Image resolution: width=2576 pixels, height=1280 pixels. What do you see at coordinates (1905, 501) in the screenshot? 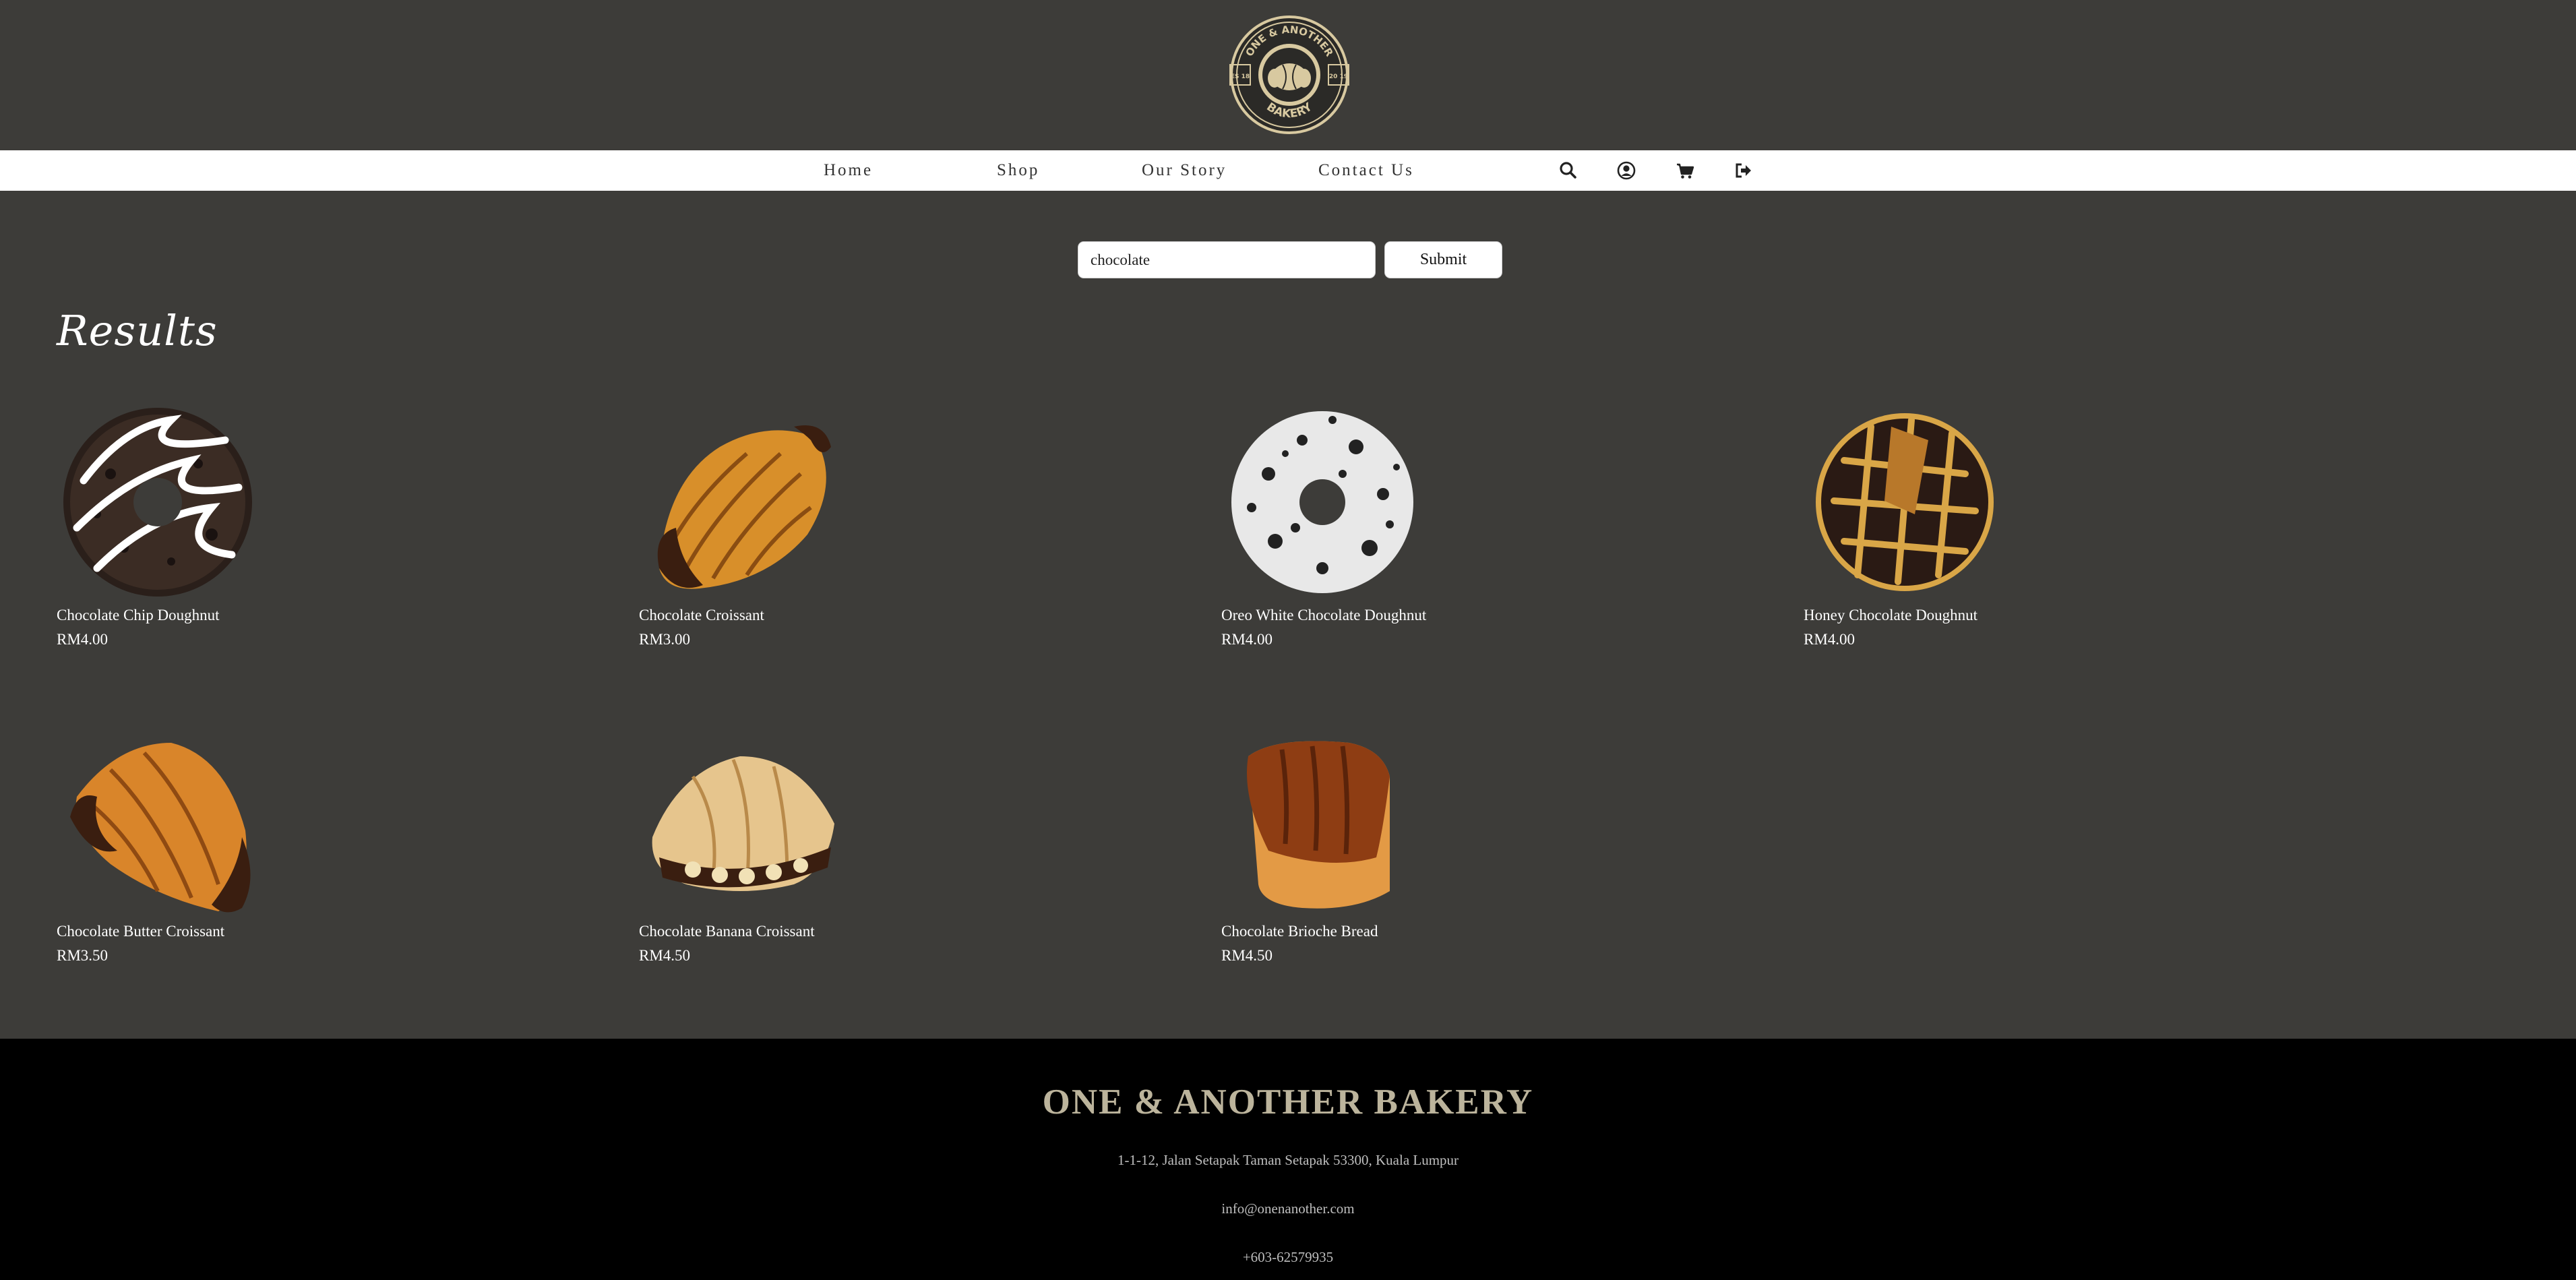
I see `honey-chocolate-doughnut-image` at bounding box center [1905, 501].